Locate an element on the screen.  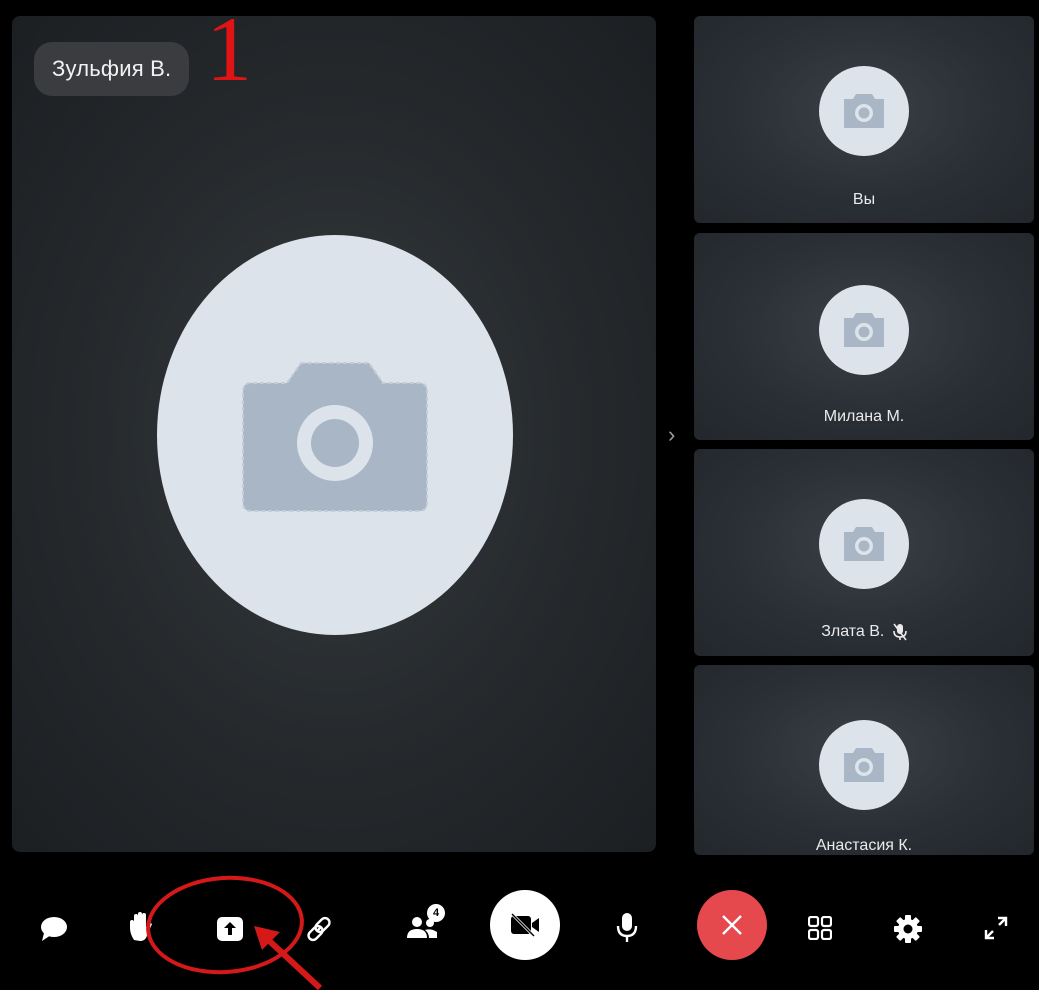
camera-off-icon is located at coordinates (524, 925).